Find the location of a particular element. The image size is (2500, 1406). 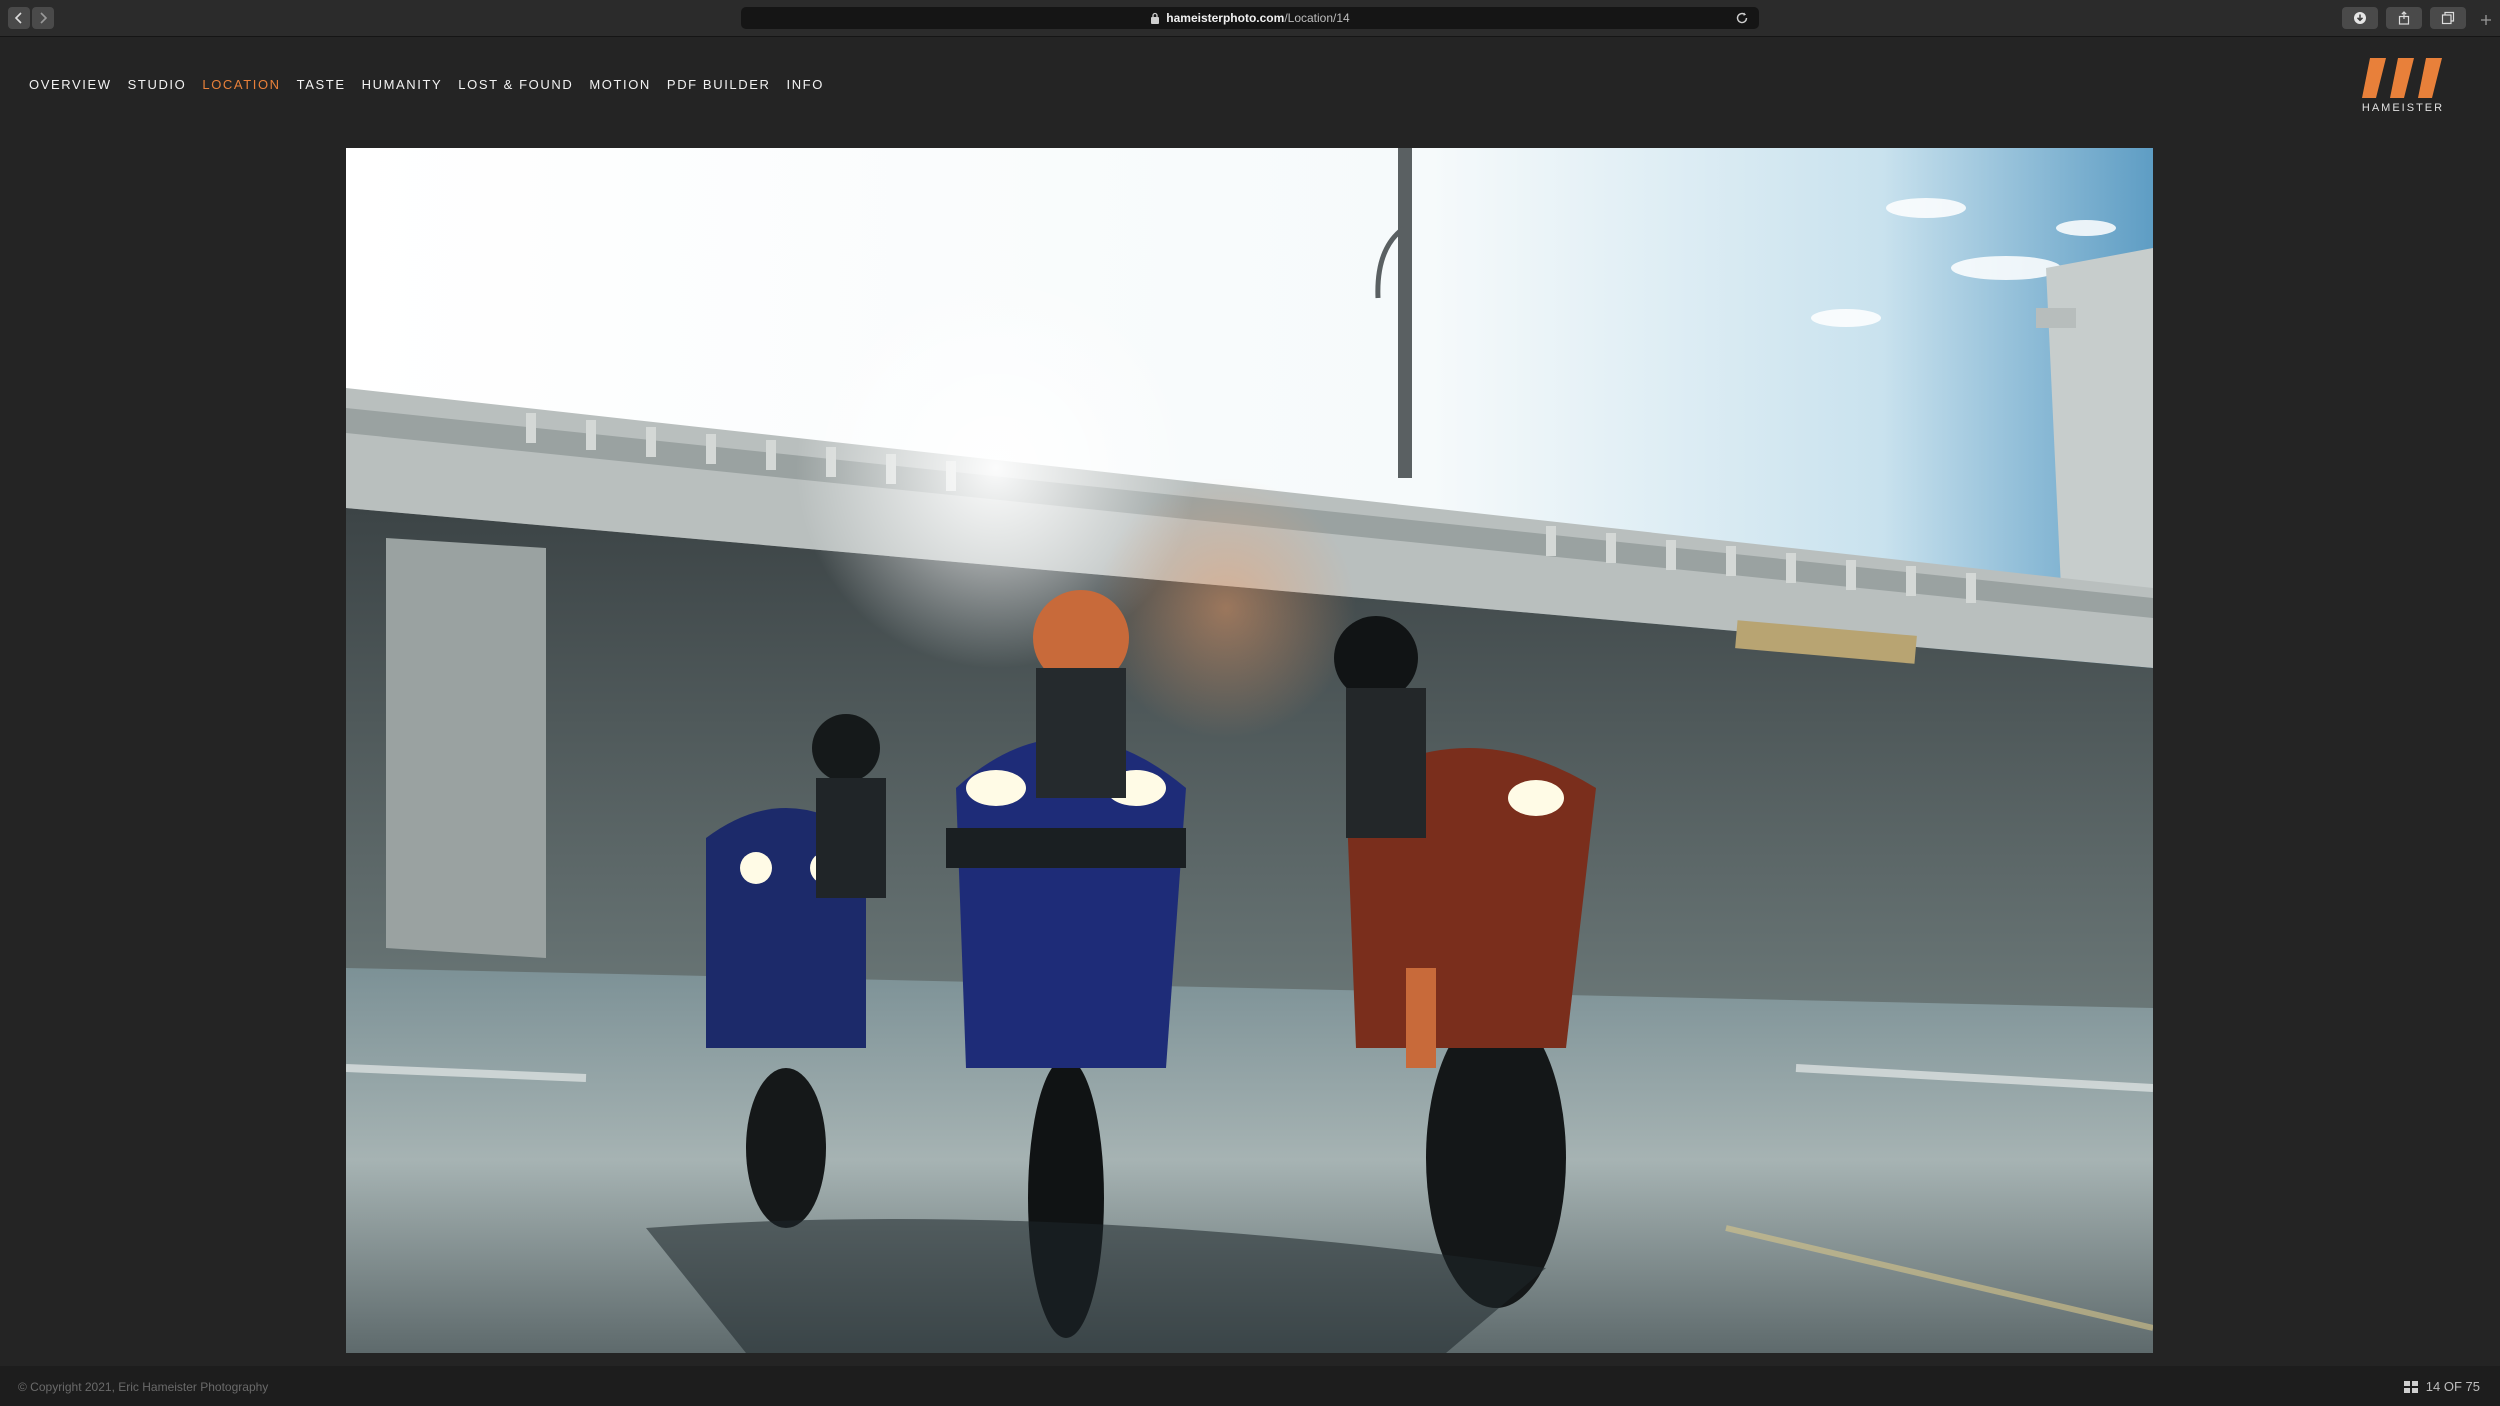

nav-taste: TASTE is located at coordinates (321, 84).